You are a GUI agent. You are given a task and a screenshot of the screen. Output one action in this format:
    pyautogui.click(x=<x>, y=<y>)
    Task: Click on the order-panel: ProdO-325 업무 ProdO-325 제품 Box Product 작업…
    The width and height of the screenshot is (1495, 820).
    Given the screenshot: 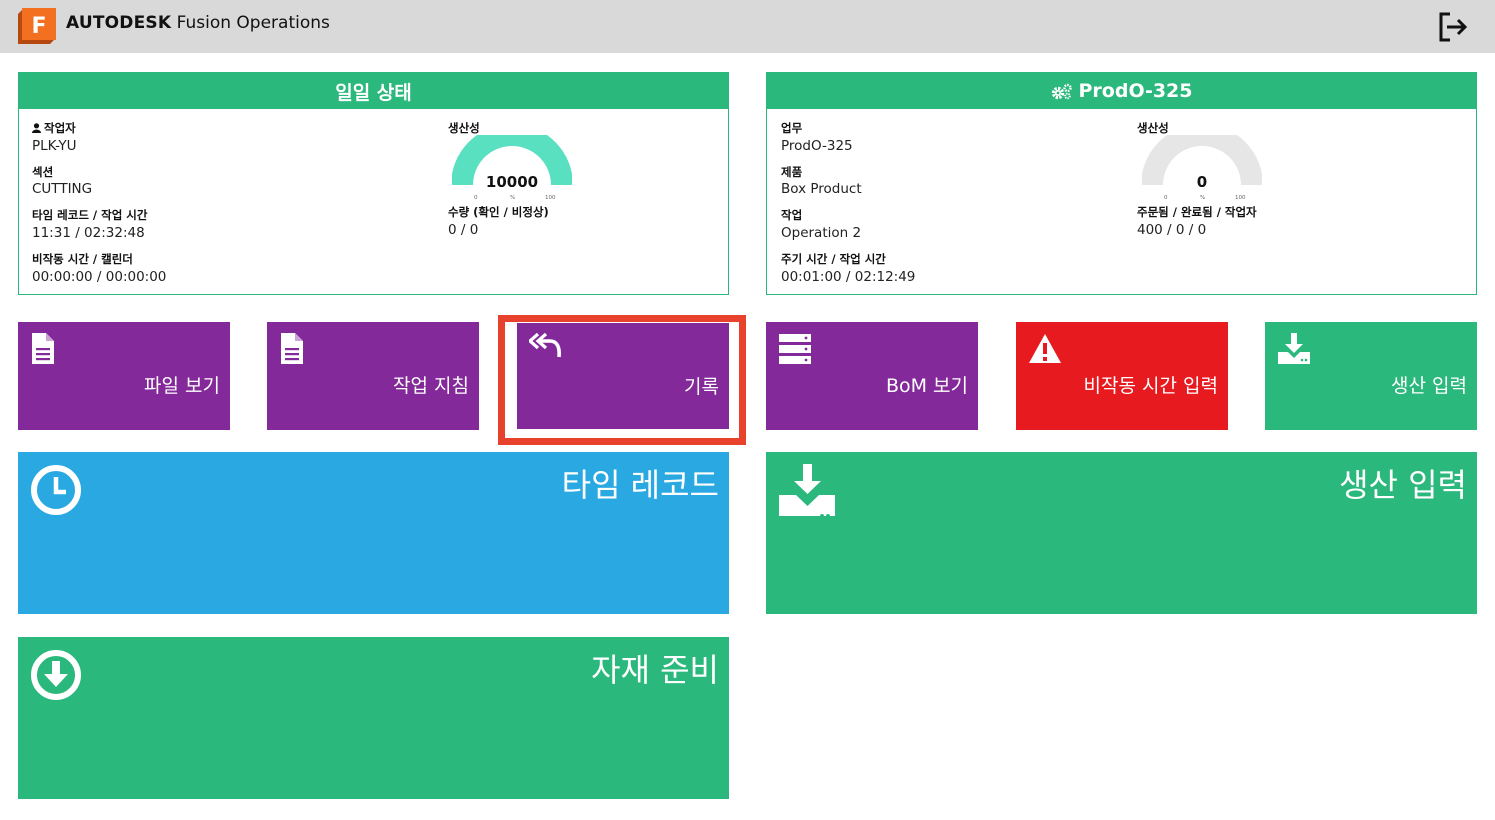 What is the action you would take?
    pyautogui.click(x=1121, y=183)
    